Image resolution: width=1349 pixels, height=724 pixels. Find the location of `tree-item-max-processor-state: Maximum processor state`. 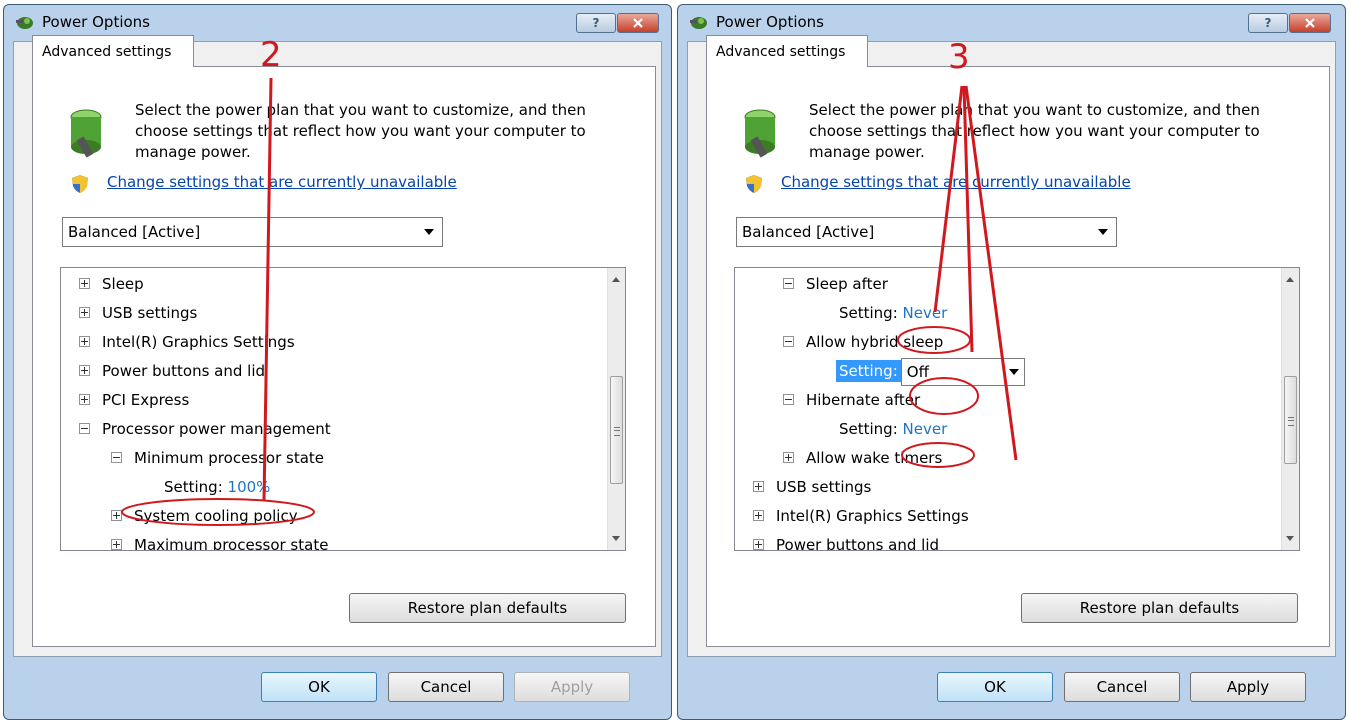

tree-item-max-processor-state: Maximum processor state is located at coordinates (219, 540).